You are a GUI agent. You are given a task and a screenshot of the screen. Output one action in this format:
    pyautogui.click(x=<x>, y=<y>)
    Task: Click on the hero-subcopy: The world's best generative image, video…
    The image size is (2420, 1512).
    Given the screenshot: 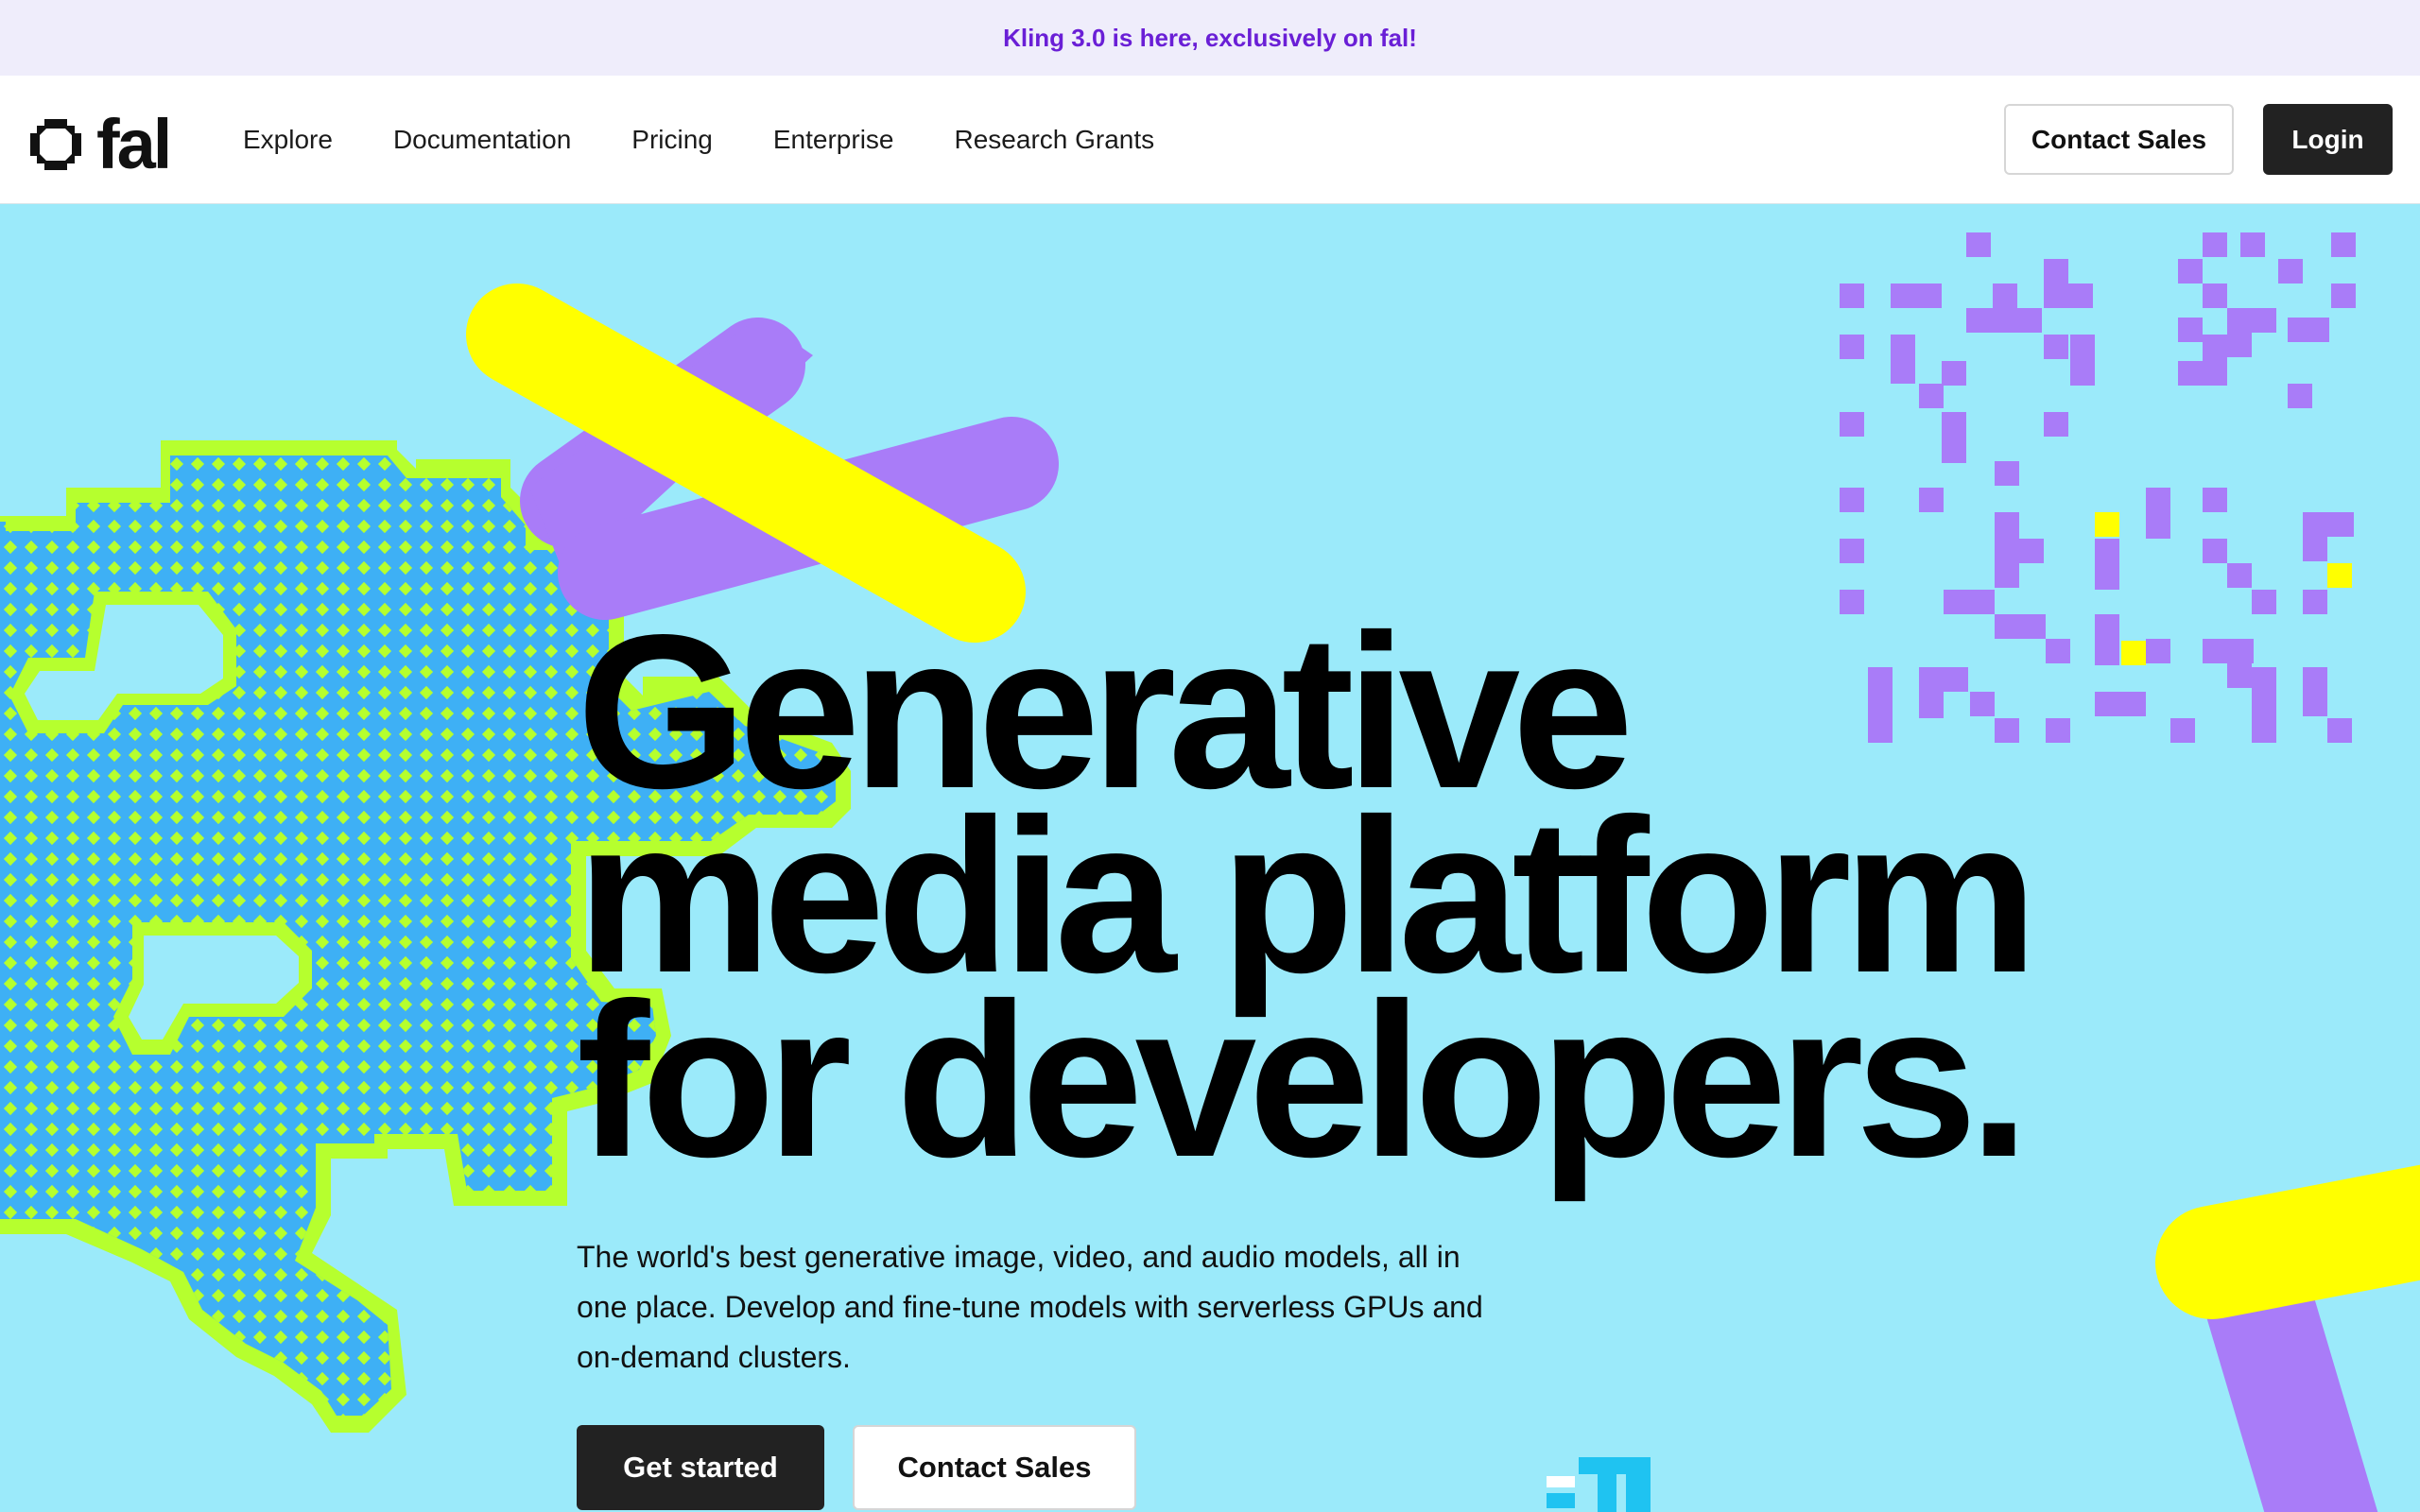 What is the action you would take?
    pyautogui.click(x=1030, y=1307)
    